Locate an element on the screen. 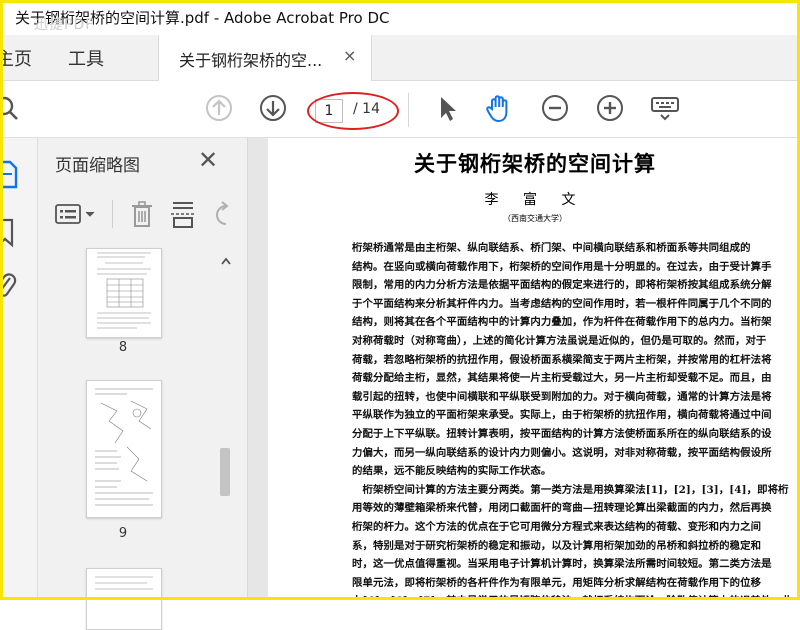  document-text-line: 时，这一优点值得重视。当采用电子计算机计算时，换算梁法所需时间较短。第二类方法是 is located at coordinates (562, 564).